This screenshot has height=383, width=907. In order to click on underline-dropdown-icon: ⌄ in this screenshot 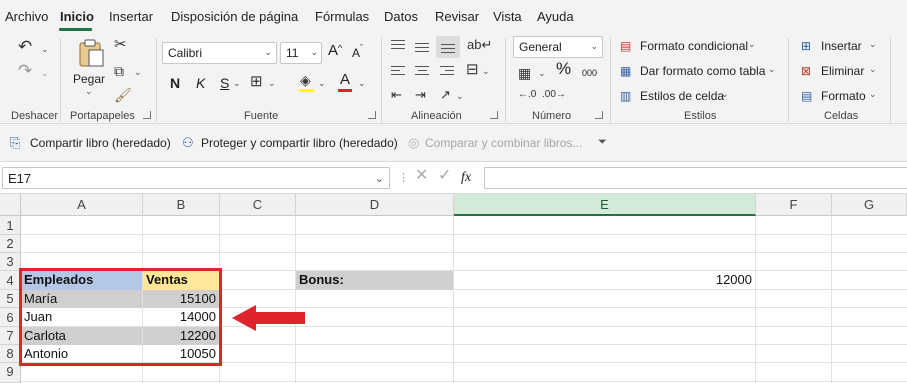, I will do `click(237, 83)`.